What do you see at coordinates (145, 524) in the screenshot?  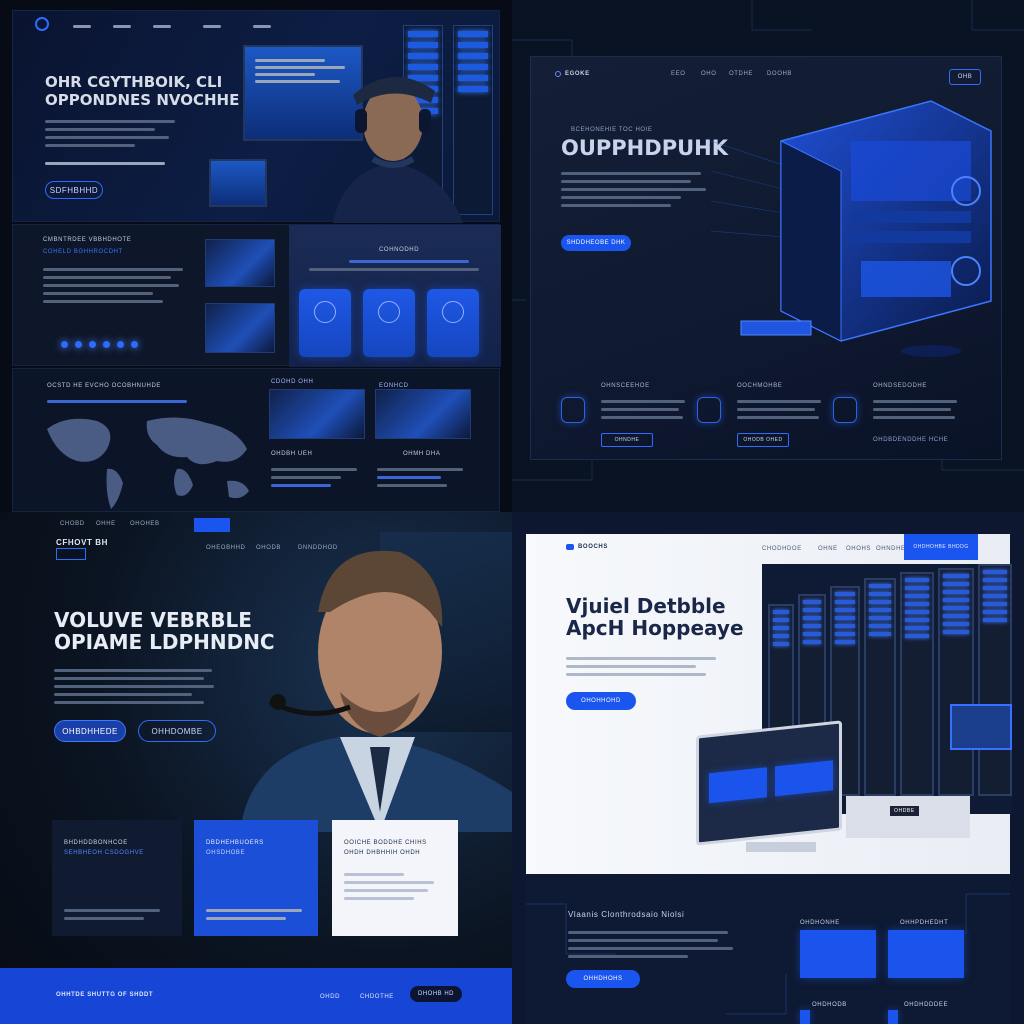 I see `nav-item: OHOHEB` at bounding box center [145, 524].